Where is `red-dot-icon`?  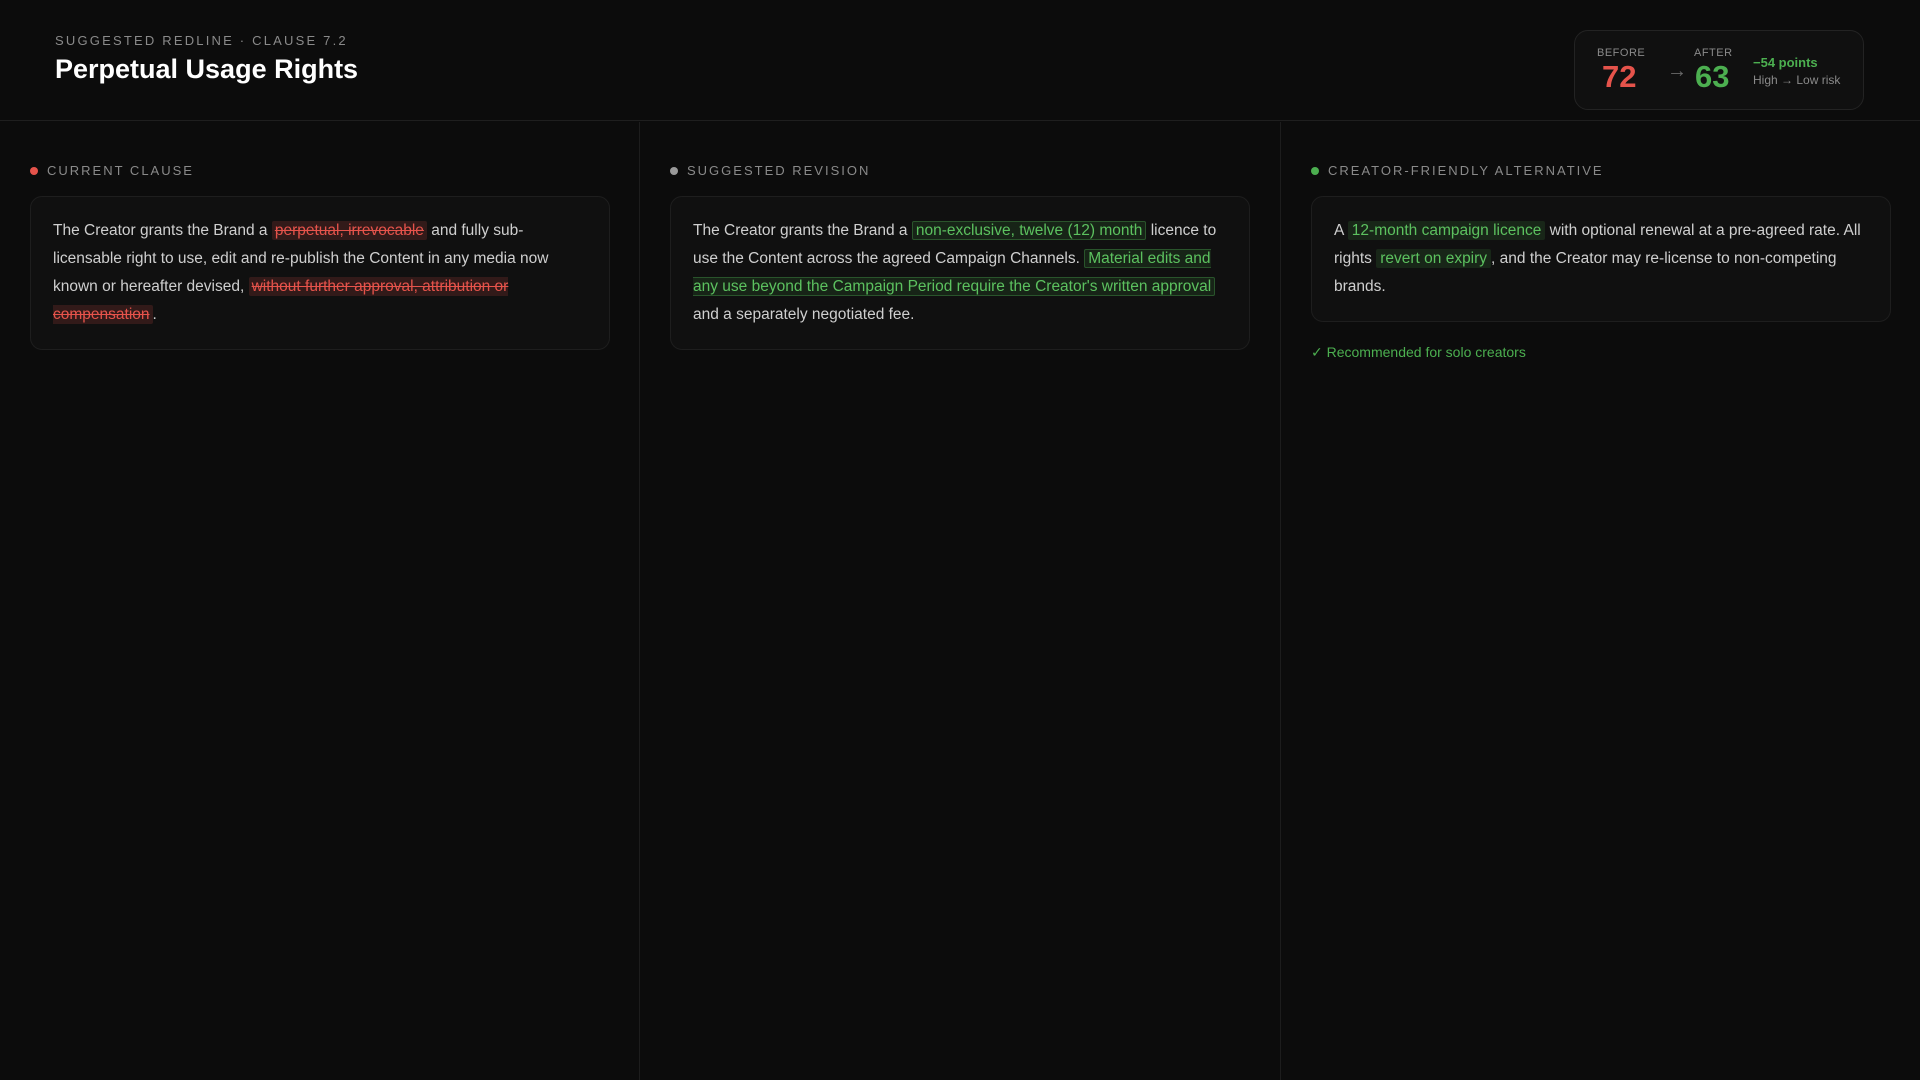
red-dot-icon is located at coordinates (34, 170).